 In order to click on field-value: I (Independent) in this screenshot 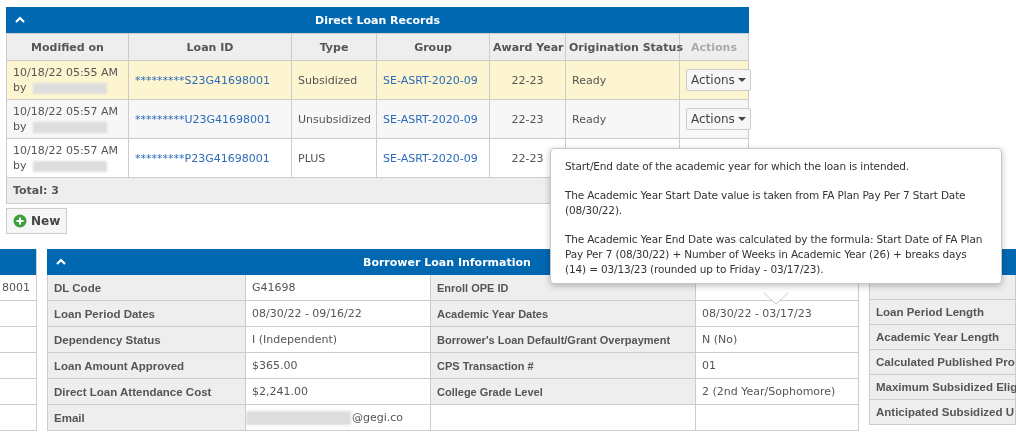, I will do `click(295, 339)`.